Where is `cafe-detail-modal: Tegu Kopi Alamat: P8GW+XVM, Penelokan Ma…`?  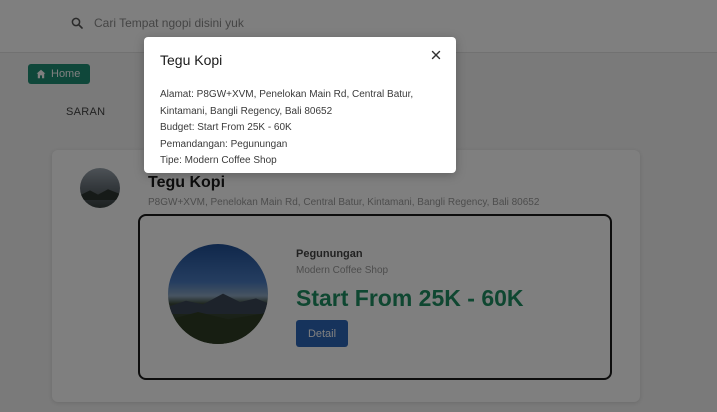 cafe-detail-modal: Tegu Kopi Alamat: P8GW+XVM, Penelokan Ma… is located at coordinates (300, 105).